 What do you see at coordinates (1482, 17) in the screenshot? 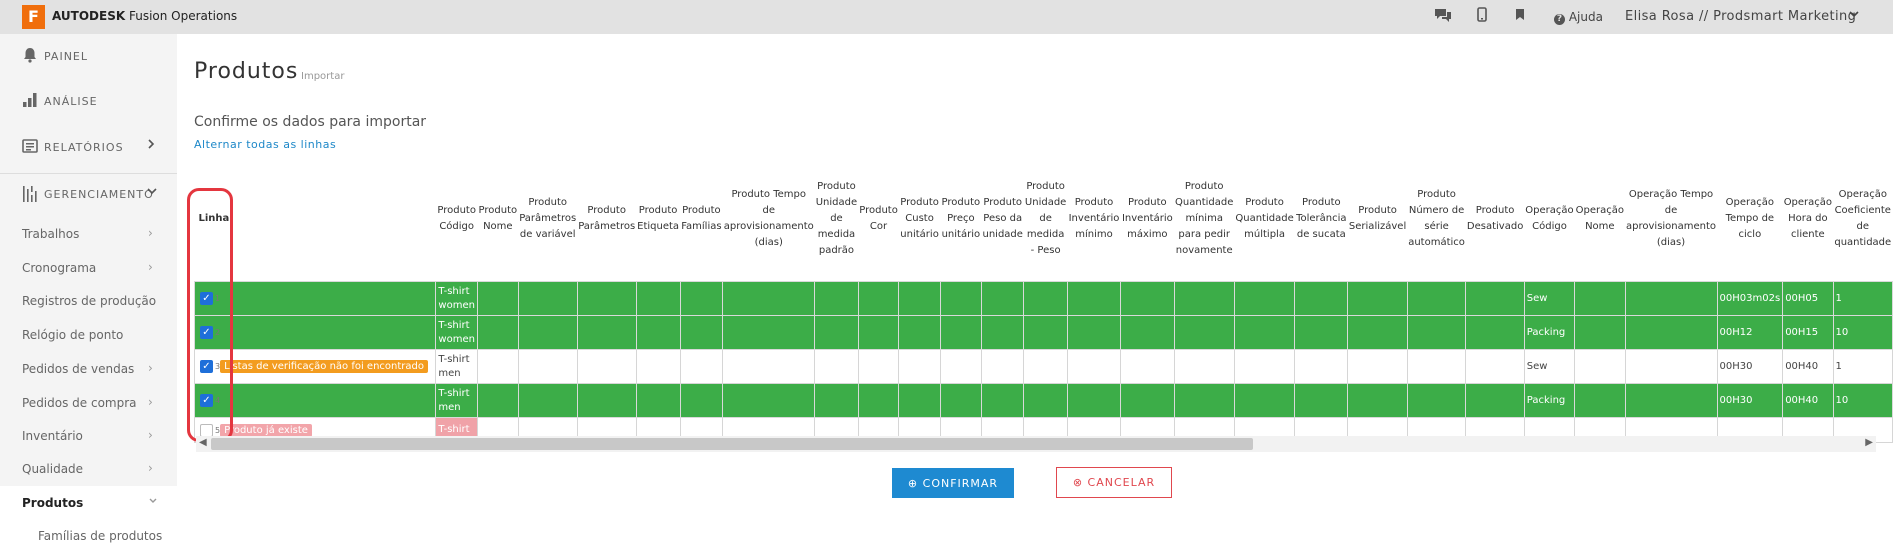
I see `mobile-icon` at bounding box center [1482, 17].